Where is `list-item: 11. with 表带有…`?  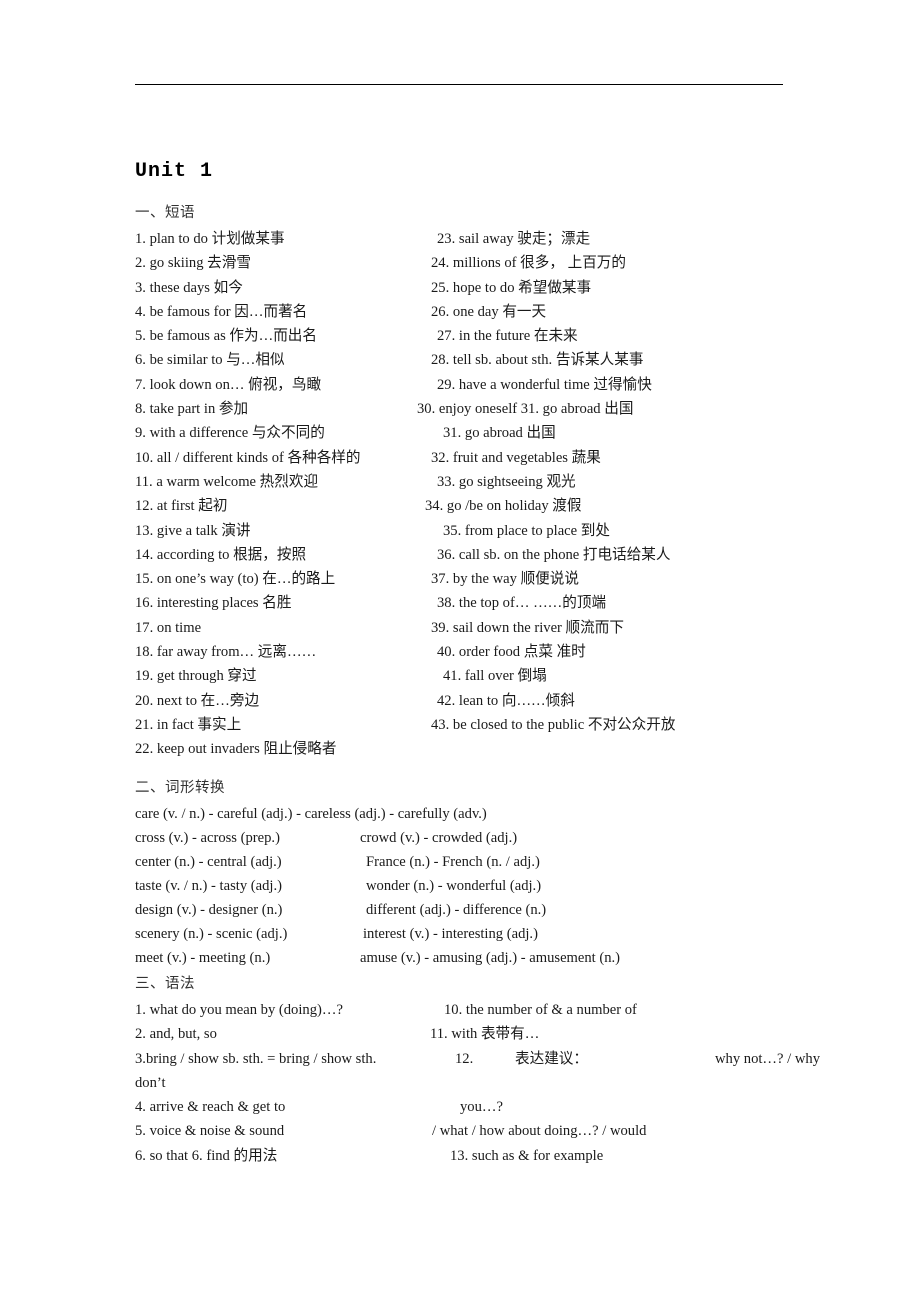 list-item: 11. with 表带有… is located at coordinates (485, 1034).